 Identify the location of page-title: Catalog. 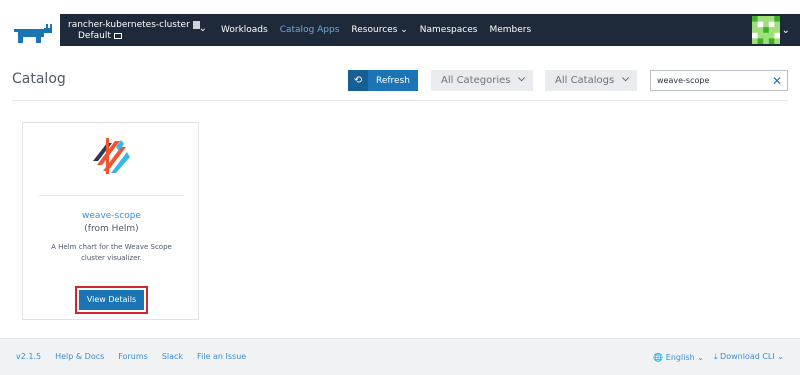
(39, 79).